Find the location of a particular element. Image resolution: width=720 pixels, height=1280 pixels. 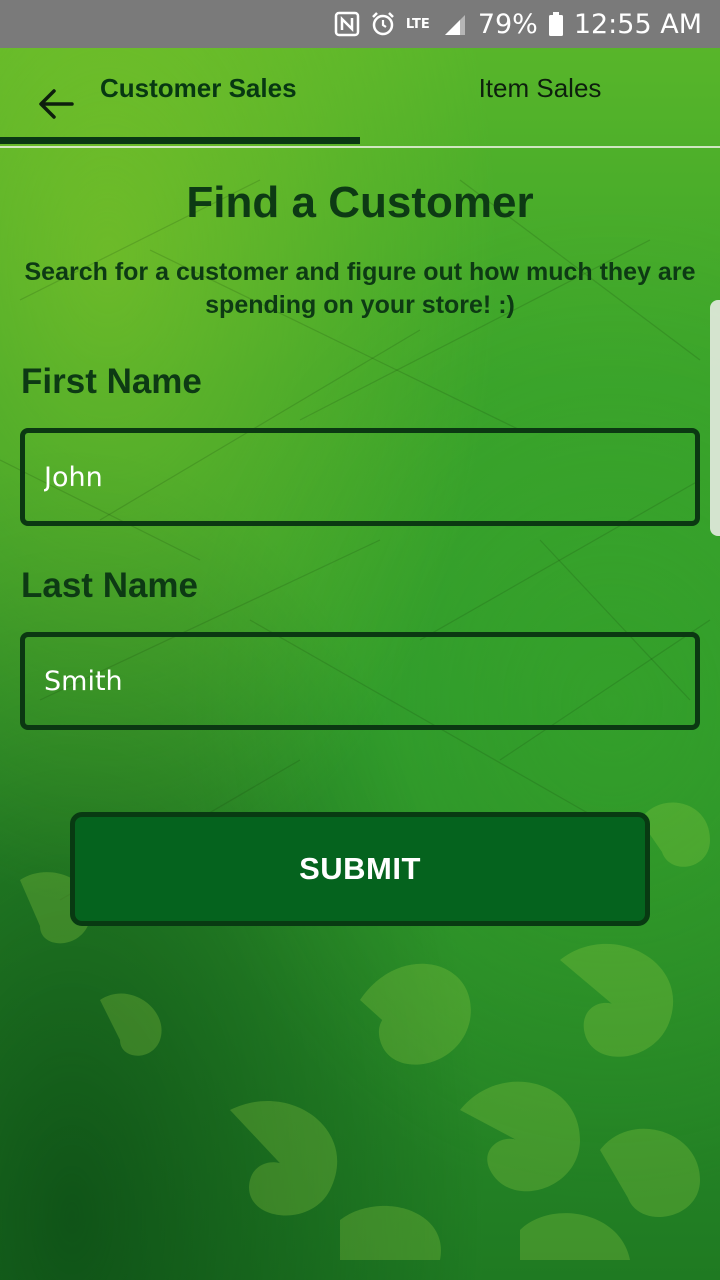

battery-percent: 79% is located at coordinates (507, 24).